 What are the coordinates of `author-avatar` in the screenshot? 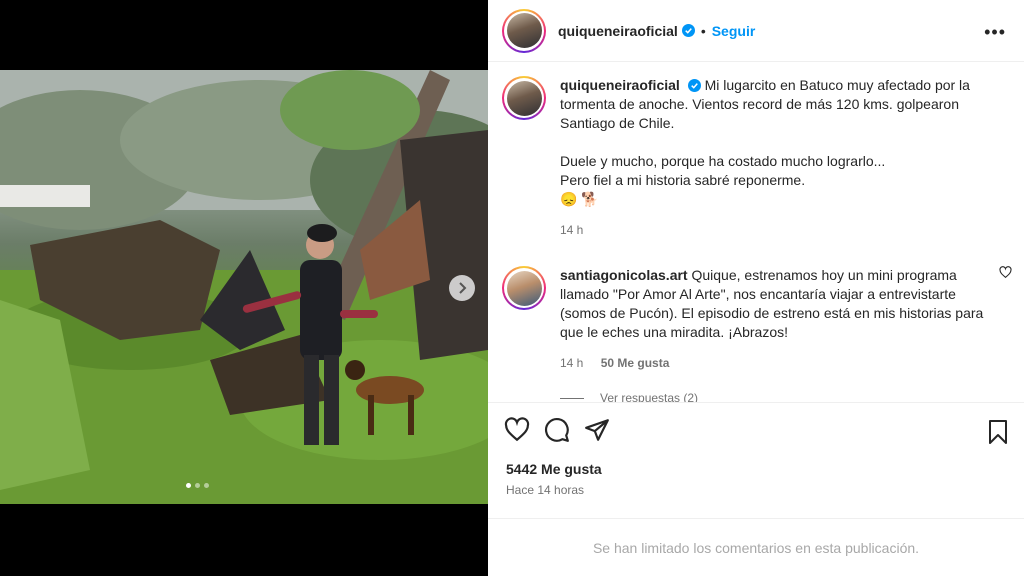 It's located at (524, 30).